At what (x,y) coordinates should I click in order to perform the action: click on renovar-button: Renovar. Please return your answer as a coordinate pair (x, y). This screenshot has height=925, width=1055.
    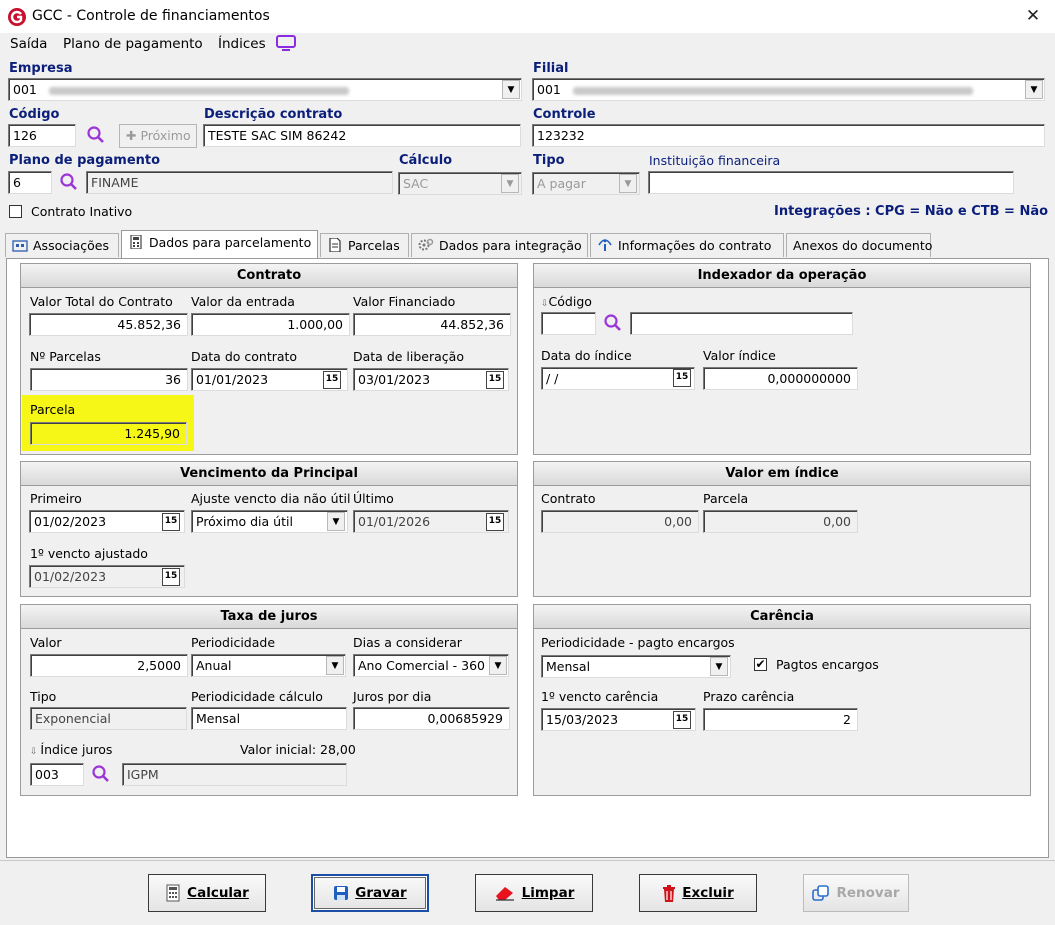
    Looking at the image, I should click on (856, 893).